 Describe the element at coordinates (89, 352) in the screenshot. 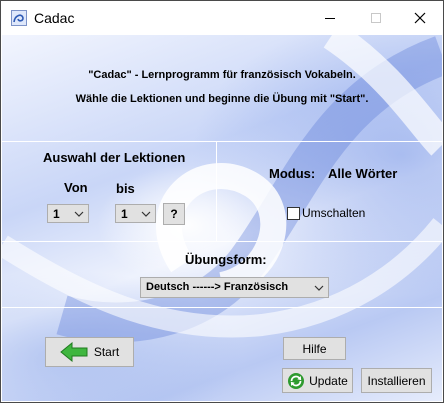

I see `start-button: Start` at that location.